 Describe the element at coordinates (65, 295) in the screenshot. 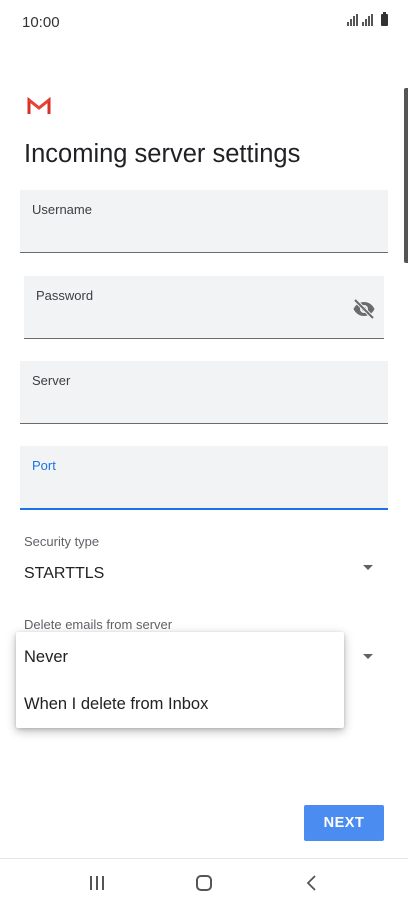

I see `password-label: Password` at that location.